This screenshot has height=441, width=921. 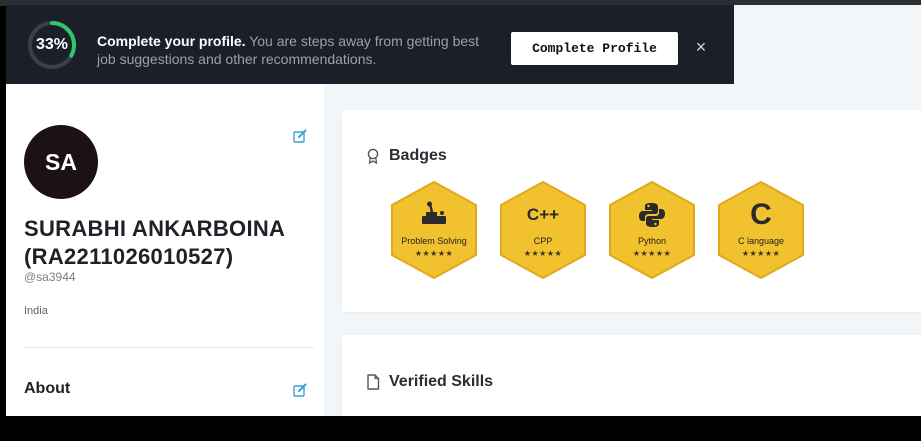 What do you see at coordinates (36, 311) in the screenshot?
I see `profile-country: India` at bounding box center [36, 311].